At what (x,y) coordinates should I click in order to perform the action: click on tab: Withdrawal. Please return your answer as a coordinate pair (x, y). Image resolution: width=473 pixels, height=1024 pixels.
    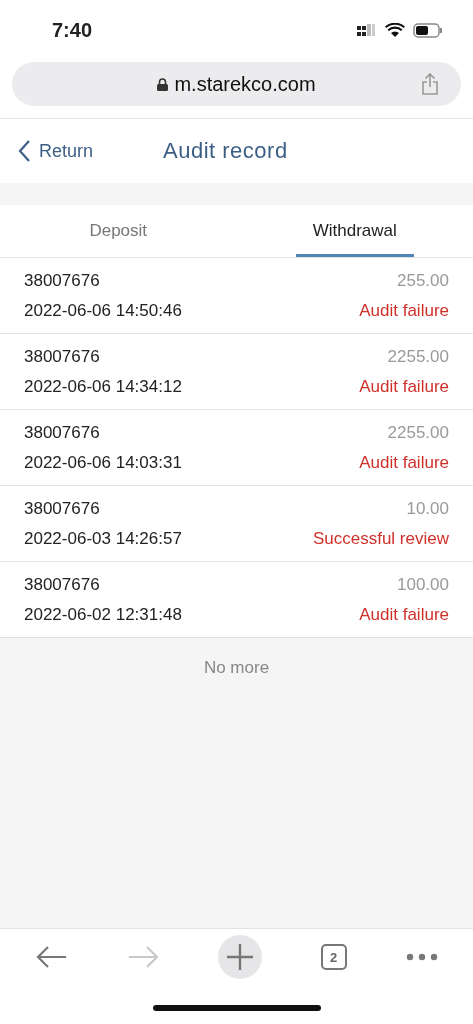
    Looking at the image, I should click on (354, 231).